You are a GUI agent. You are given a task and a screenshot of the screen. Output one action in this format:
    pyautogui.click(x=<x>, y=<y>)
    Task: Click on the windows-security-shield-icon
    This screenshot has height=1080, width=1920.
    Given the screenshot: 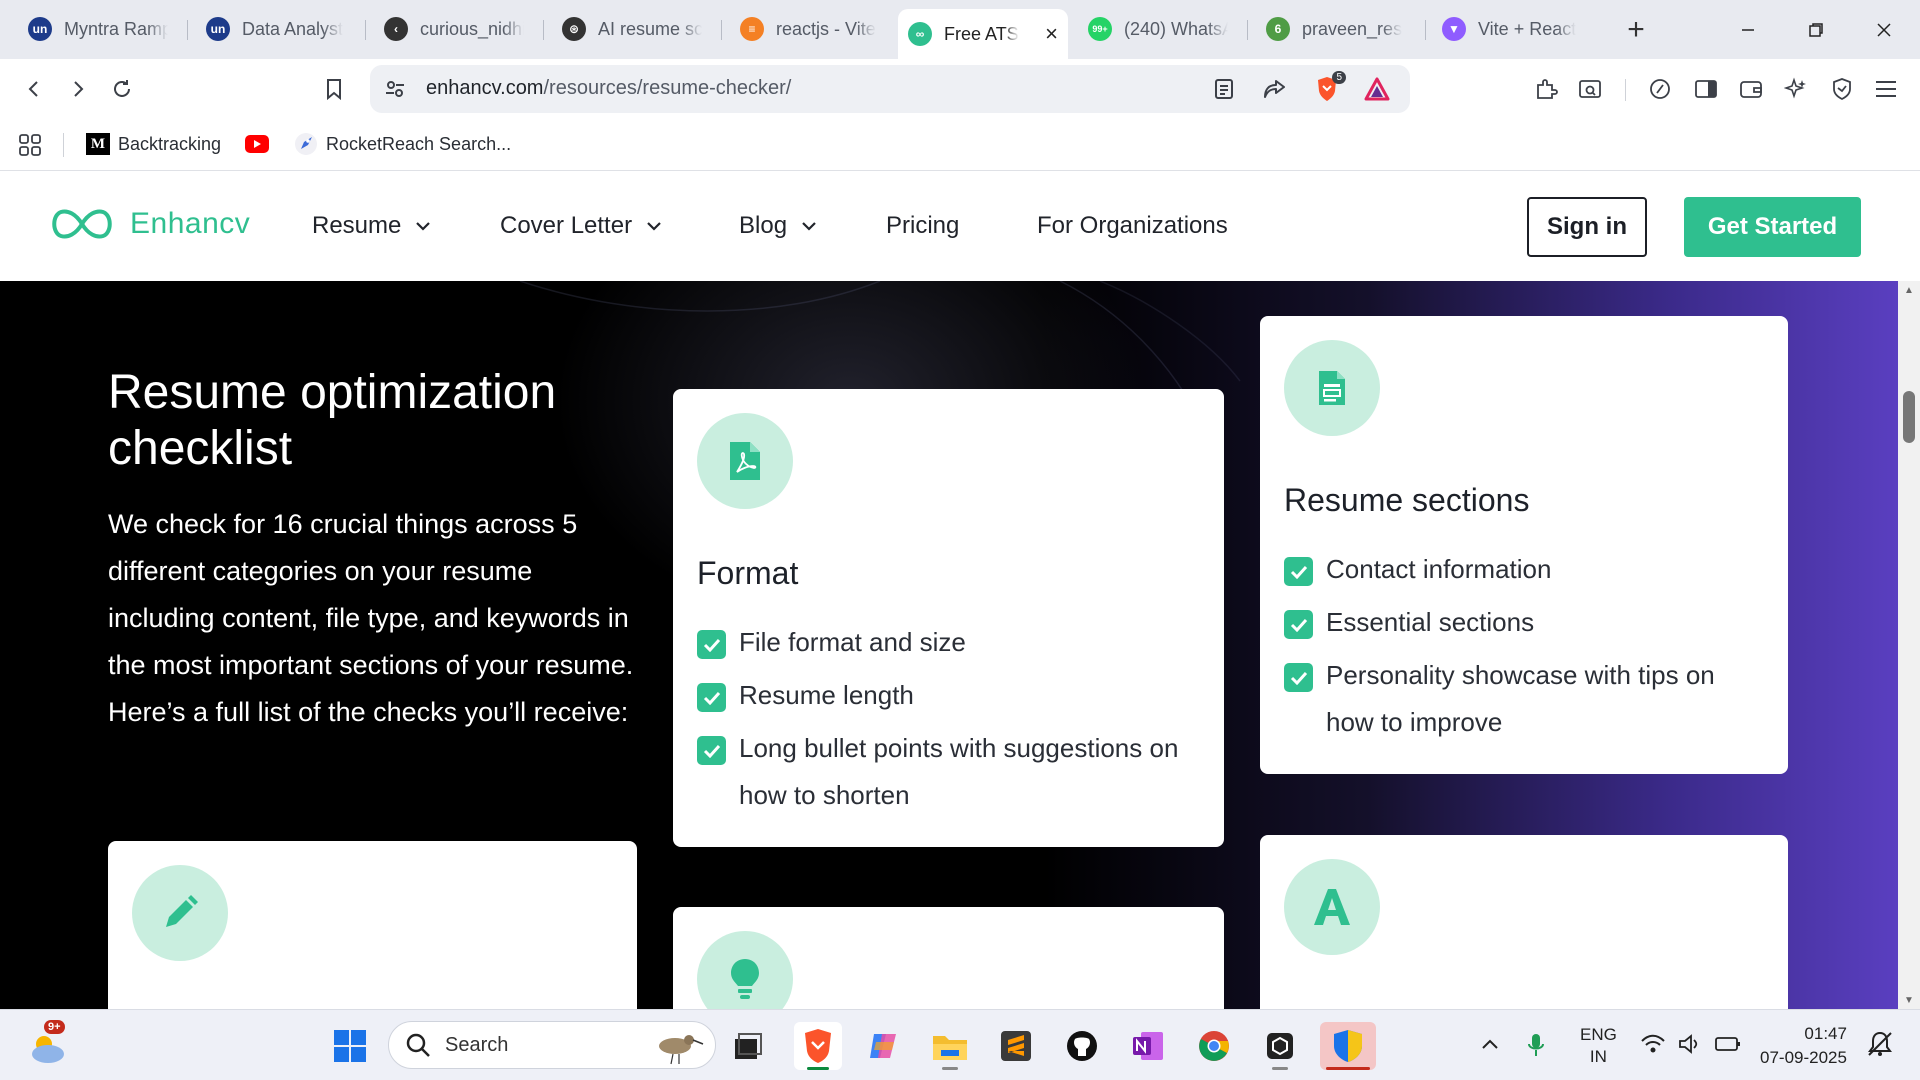 What is the action you would take?
    pyautogui.click(x=1348, y=1046)
    